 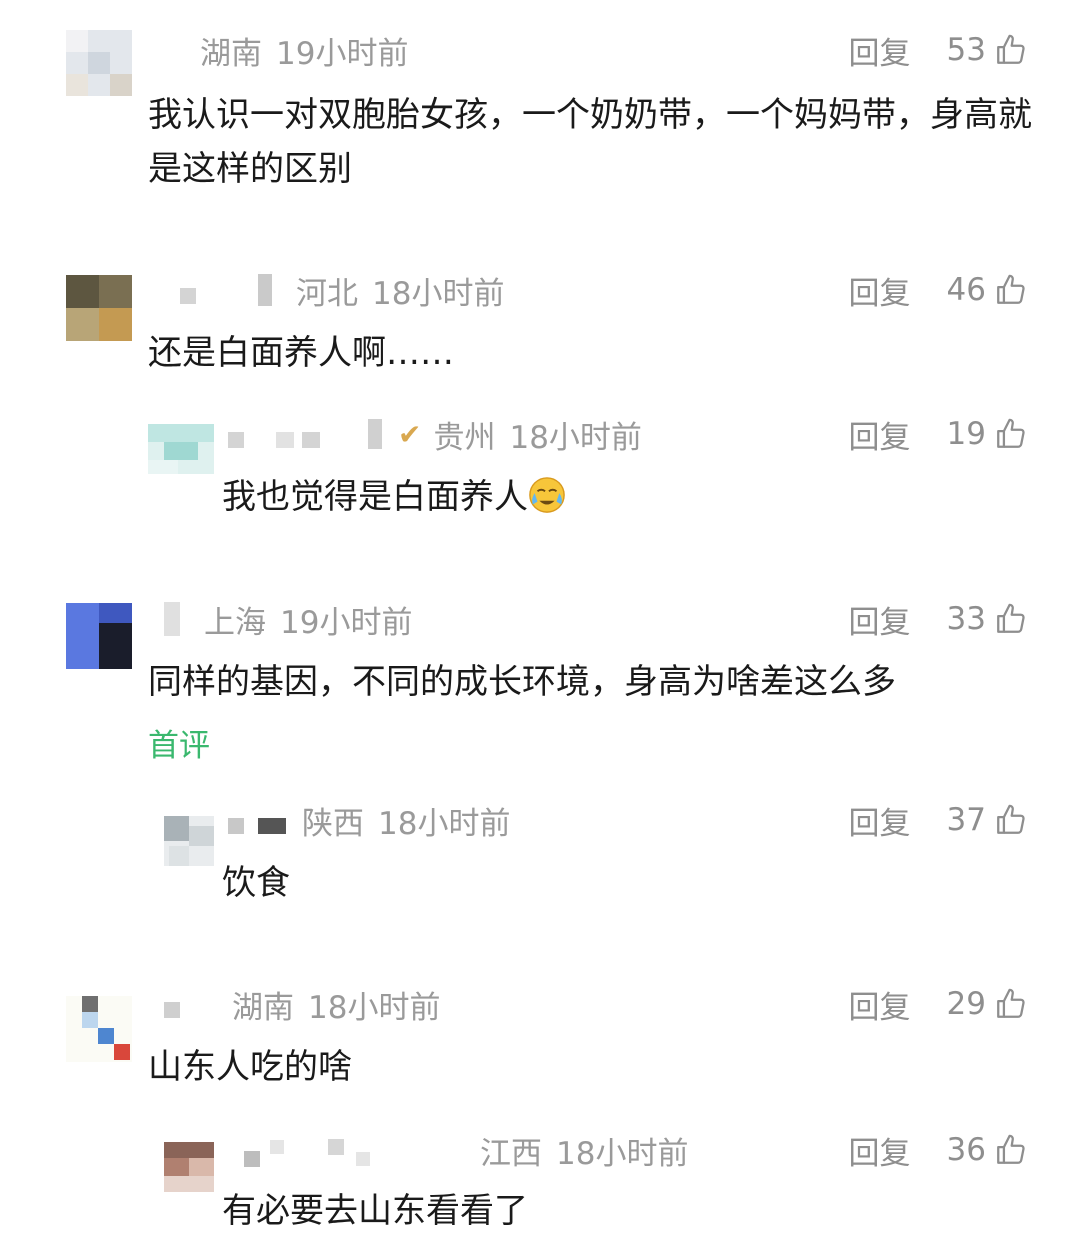 I want to click on comment-actions: 回复 46, so click(x=938, y=290).